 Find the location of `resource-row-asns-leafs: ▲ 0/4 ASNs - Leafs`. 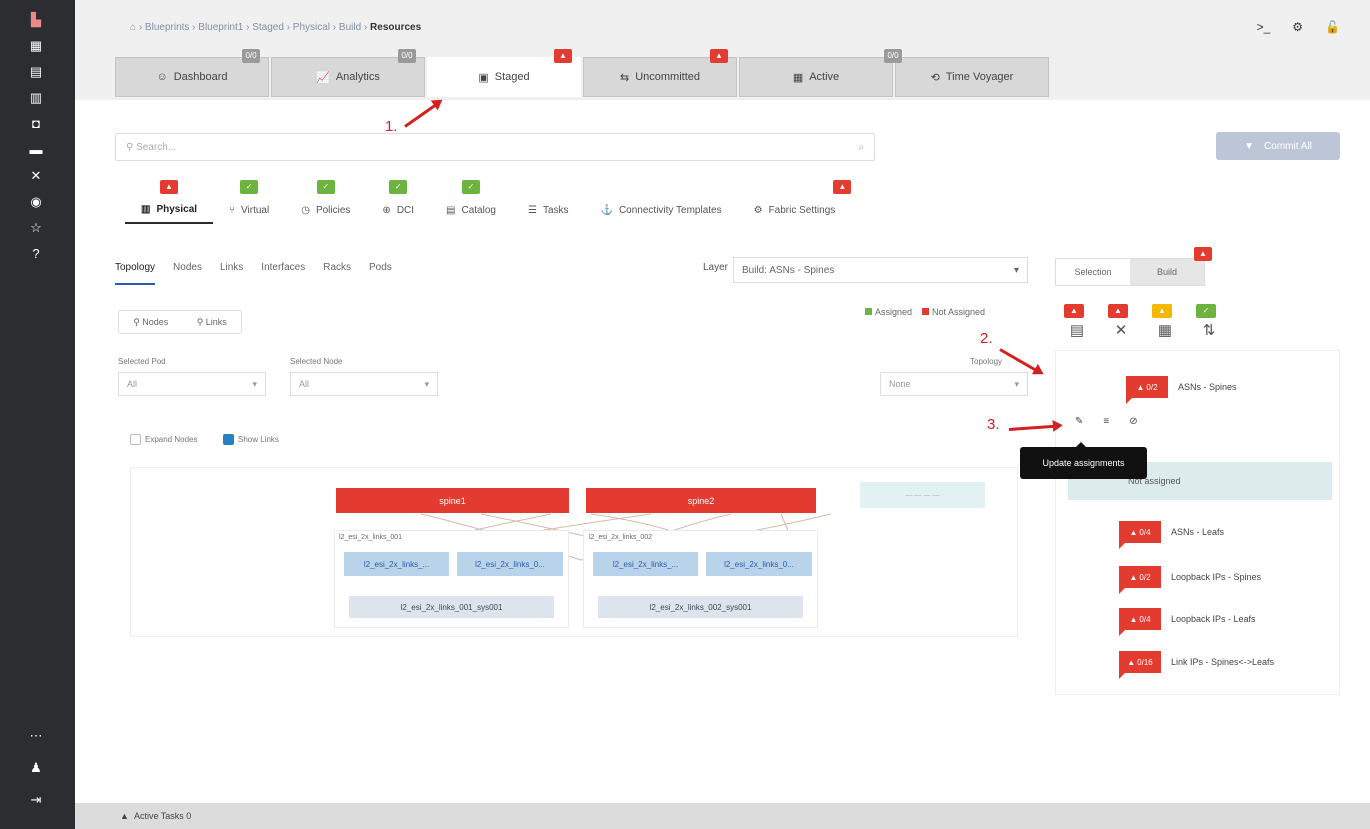

resource-row-asns-leafs: ▲ 0/4 ASNs - Leafs is located at coordinates (1171, 535).